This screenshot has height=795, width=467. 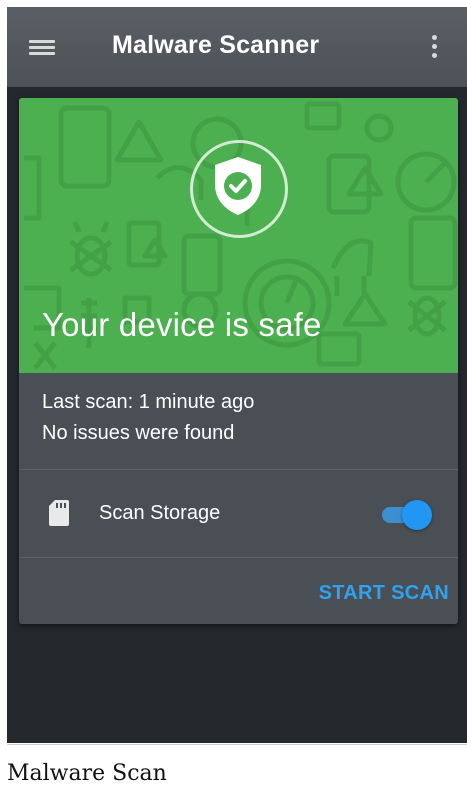 What do you see at coordinates (182, 324) in the screenshot?
I see `hero-title: Your device is safe` at bounding box center [182, 324].